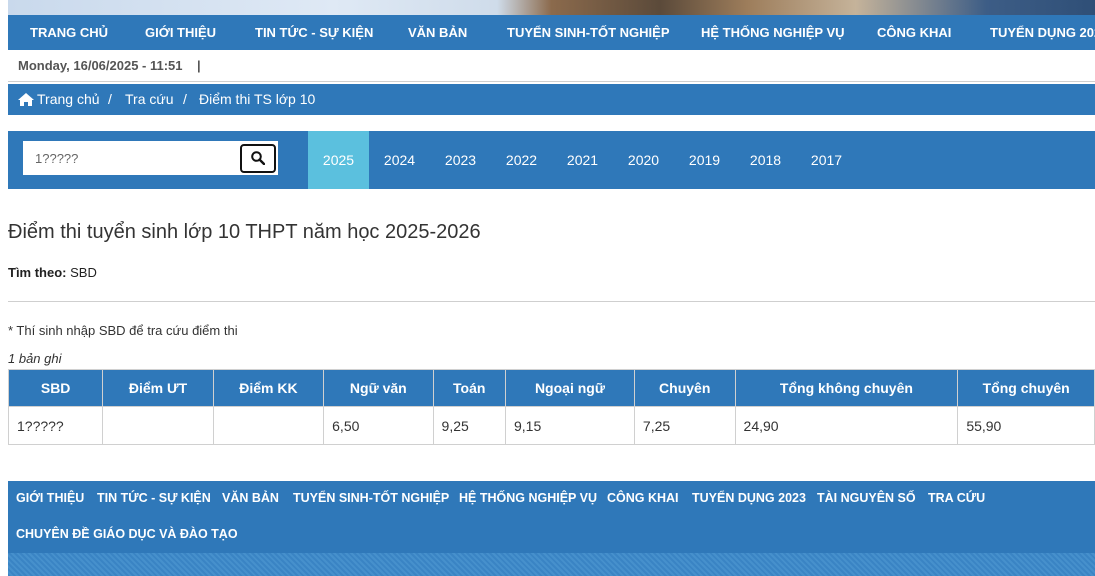 This screenshot has height=576, width=1095. I want to click on col-header-ngu-van: Ngữ văn, so click(378, 388).